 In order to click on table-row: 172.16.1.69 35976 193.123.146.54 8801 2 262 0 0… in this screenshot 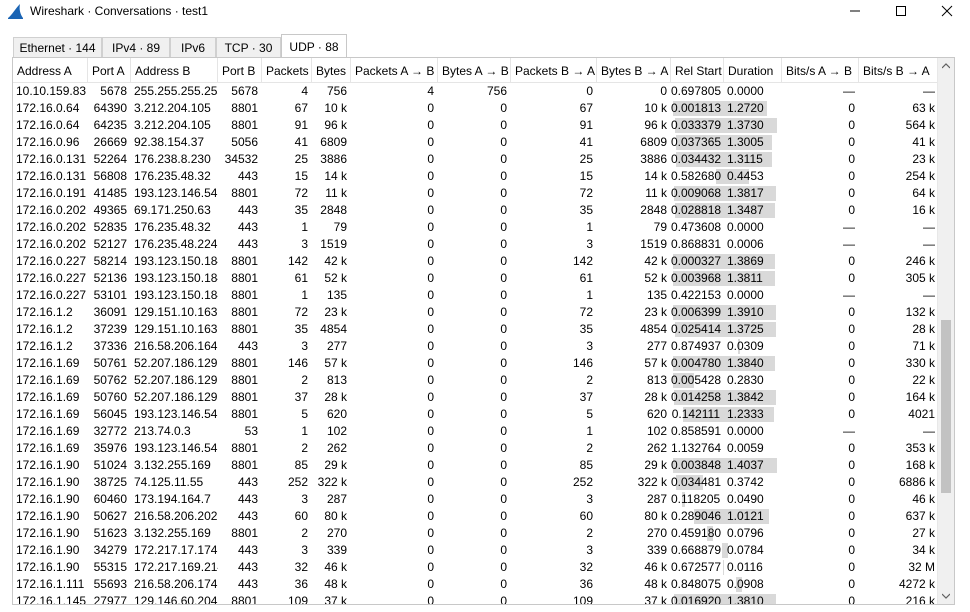, I will do `click(476, 448)`.